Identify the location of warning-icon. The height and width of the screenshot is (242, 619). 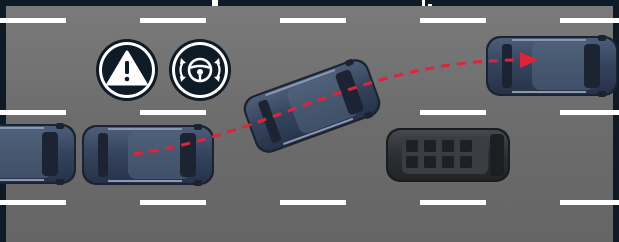
(127, 70).